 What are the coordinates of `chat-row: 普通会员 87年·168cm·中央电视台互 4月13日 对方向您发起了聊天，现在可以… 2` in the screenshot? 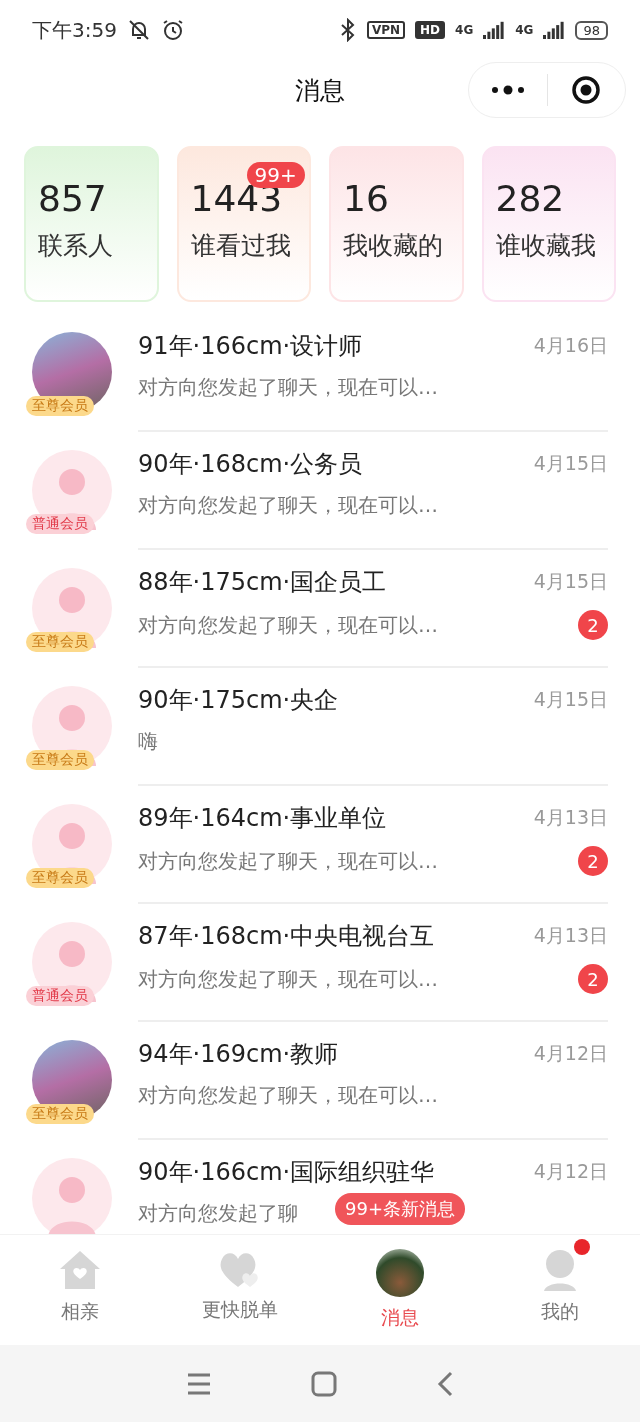 It's located at (320, 963).